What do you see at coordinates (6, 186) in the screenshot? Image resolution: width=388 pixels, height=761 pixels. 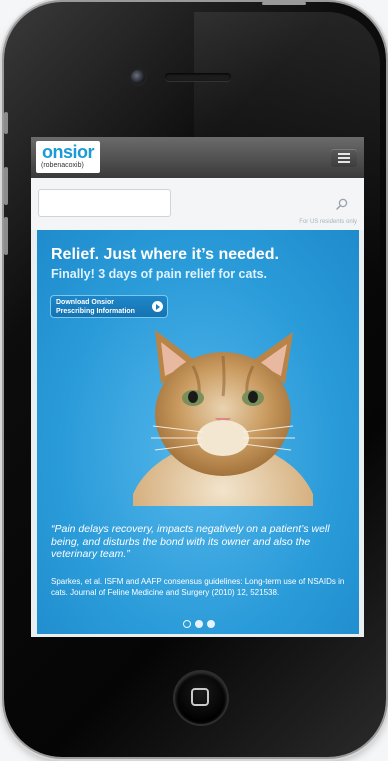 I see `volume-up-button` at bounding box center [6, 186].